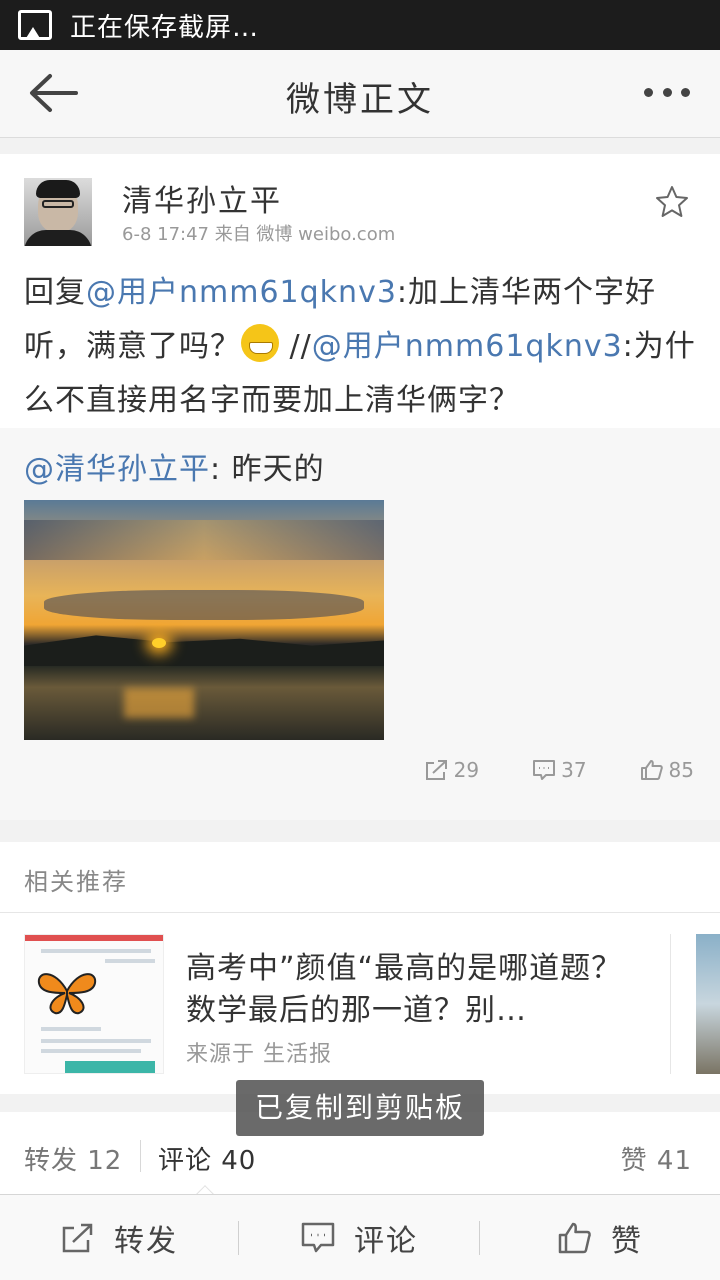 This screenshot has width=720, height=1280. Describe the element at coordinates (559, 770) in the screenshot. I see `stat-comments: 37` at that location.